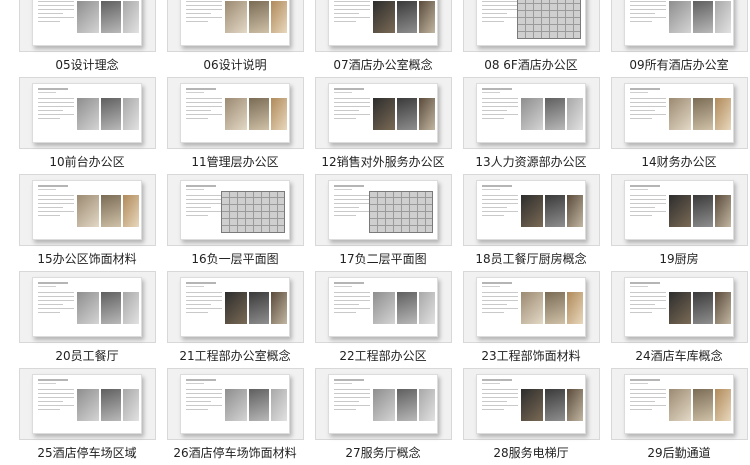 This screenshot has height=465, width=750. What do you see at coordinates (235, 453) in the screenshot?
I see `slide-label: 26酒店停车场饰面材料` at bounding box center [235, 453].